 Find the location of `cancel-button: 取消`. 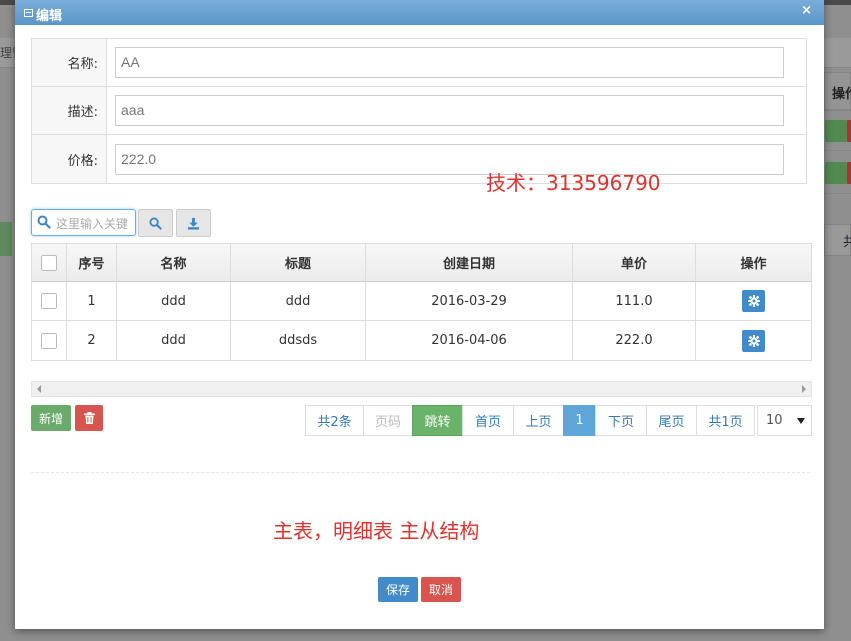

cancel-button: 取消 is located at coordinates (441, 589).